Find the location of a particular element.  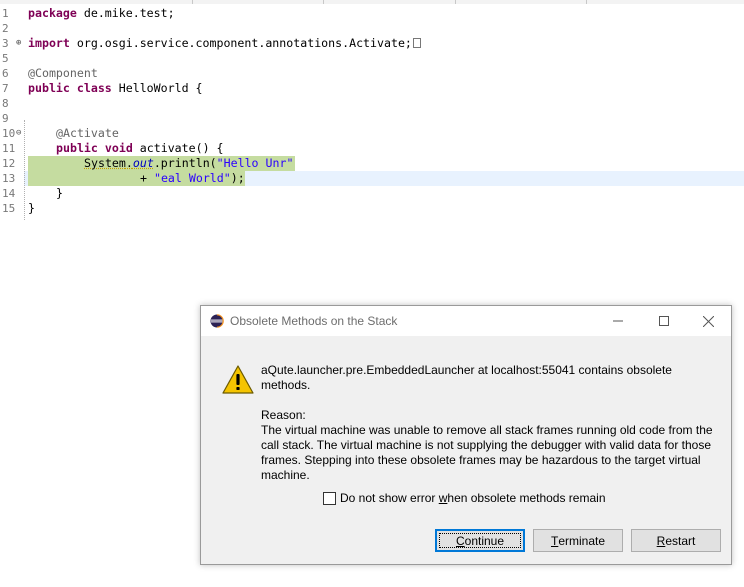

code-text: System is located at coordinates (105, 163).